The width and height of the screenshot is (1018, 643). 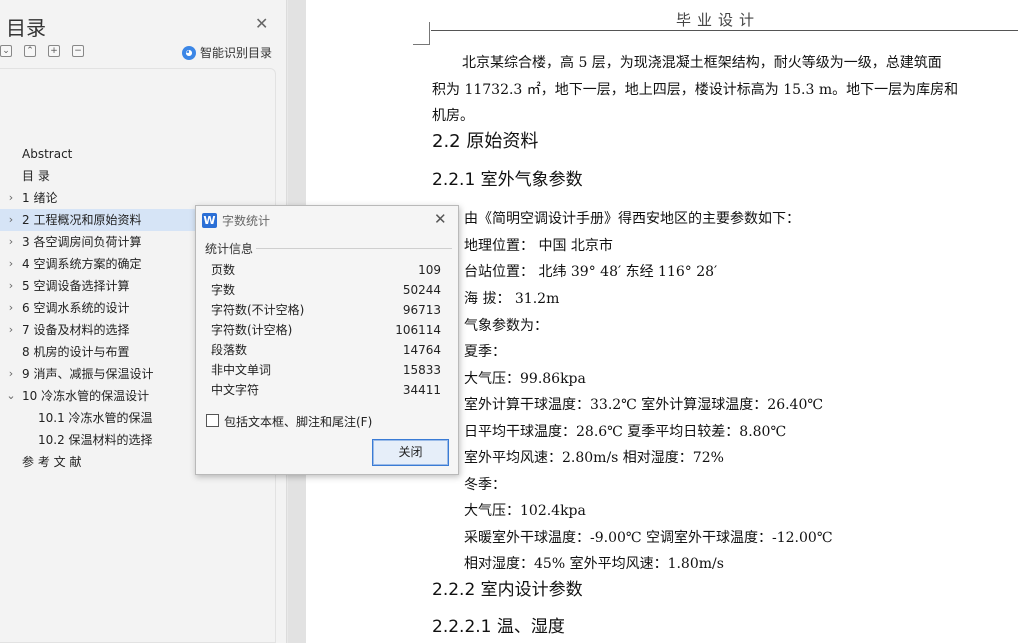 I want to click on toc-item-label: 6 空调水系统的设计, so click(x=76, y=308).